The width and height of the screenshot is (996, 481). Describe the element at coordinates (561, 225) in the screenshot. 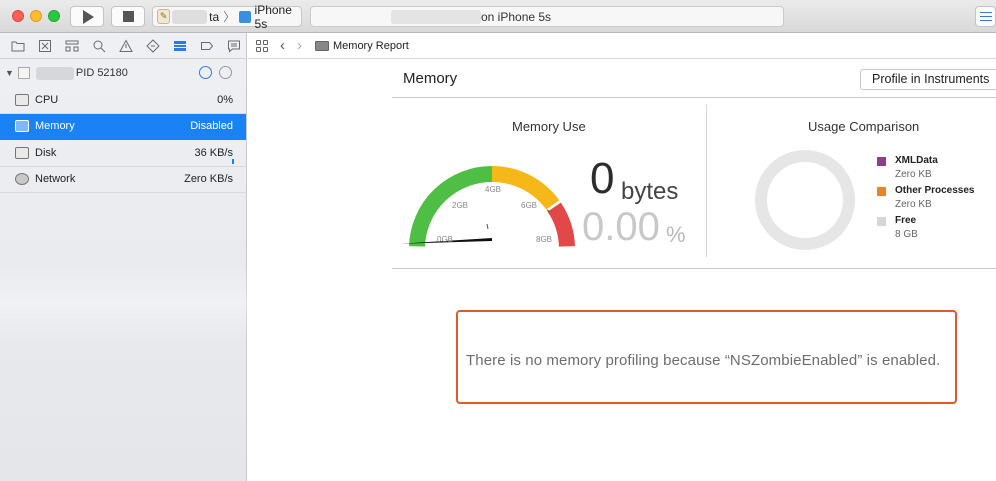

I see `gauge-red-arc` at that location.